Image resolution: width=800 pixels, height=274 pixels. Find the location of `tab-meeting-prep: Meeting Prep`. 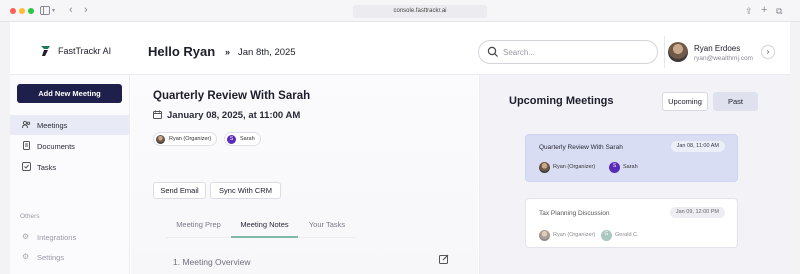

tab-meeting-prep: Meeting Prep is located at coordinates (198, 228).